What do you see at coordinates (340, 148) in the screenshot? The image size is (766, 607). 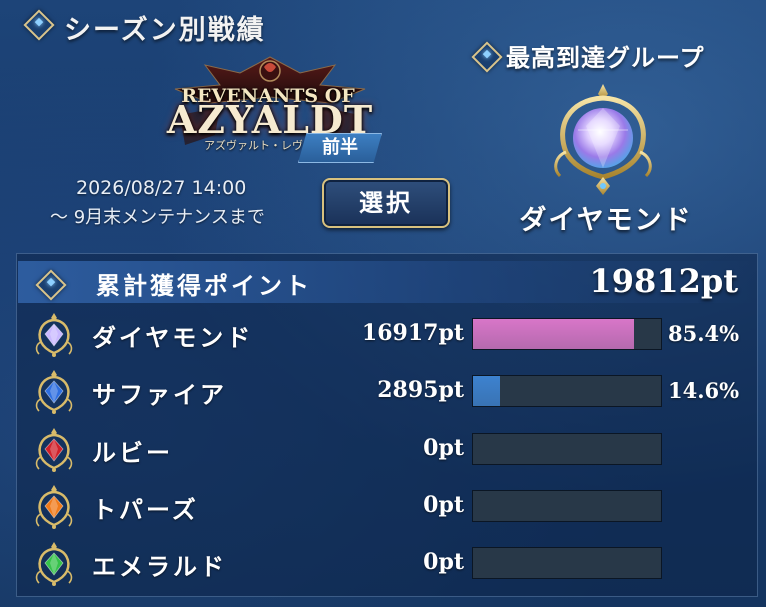 I see `season-half-badge: 前半` at bounding box center [340, 148].